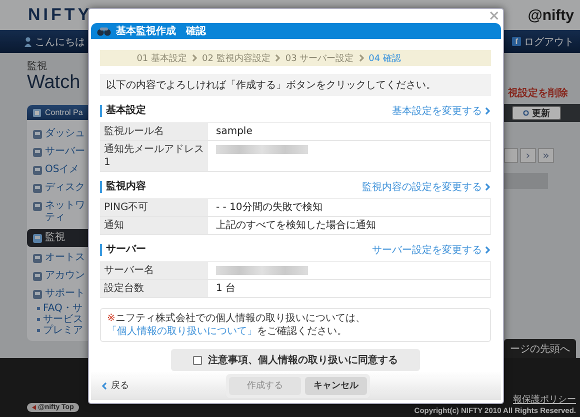 This screenshot has height=417, width=580. Describe the element at coordinates (154, 131) in the screenshot. I see `field-label: 監視ルール名` at that location.